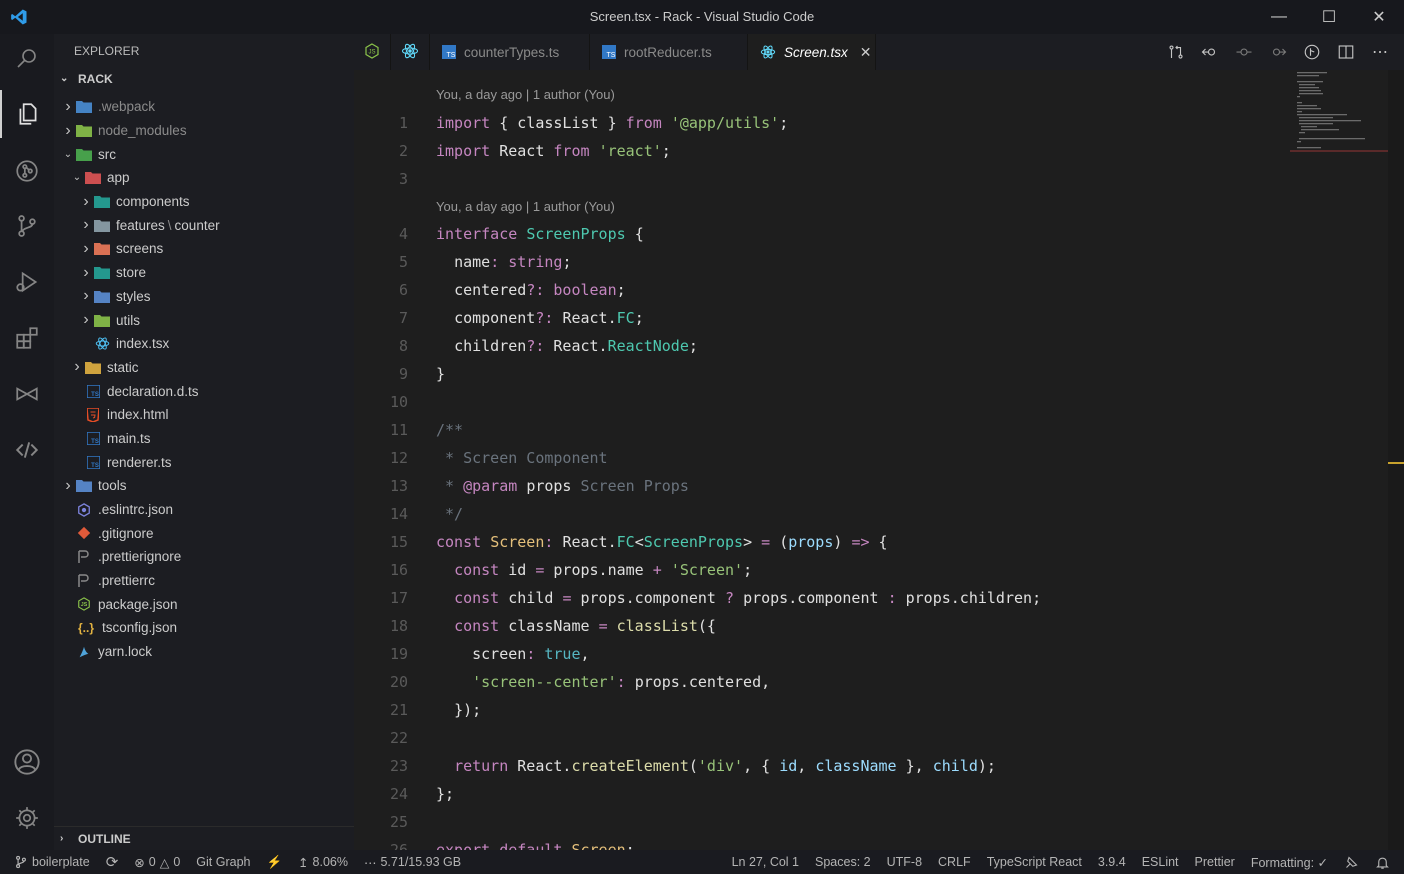  Describe the element at coordinates (204, 533) in the screenshot. I see `tree-item: .gitignore` at that location.